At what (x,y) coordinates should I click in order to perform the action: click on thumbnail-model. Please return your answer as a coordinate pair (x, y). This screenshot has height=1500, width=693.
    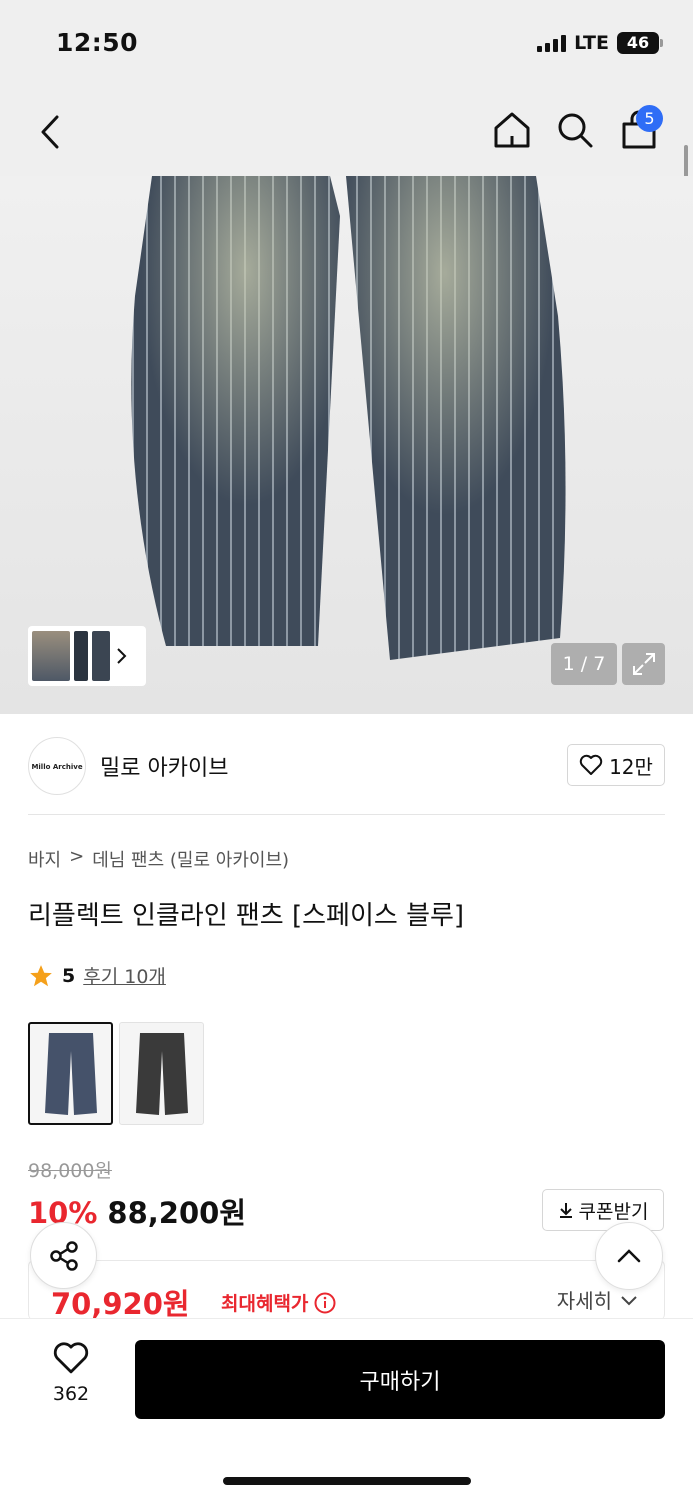
    Looking at the image, I should click on (51, 656).